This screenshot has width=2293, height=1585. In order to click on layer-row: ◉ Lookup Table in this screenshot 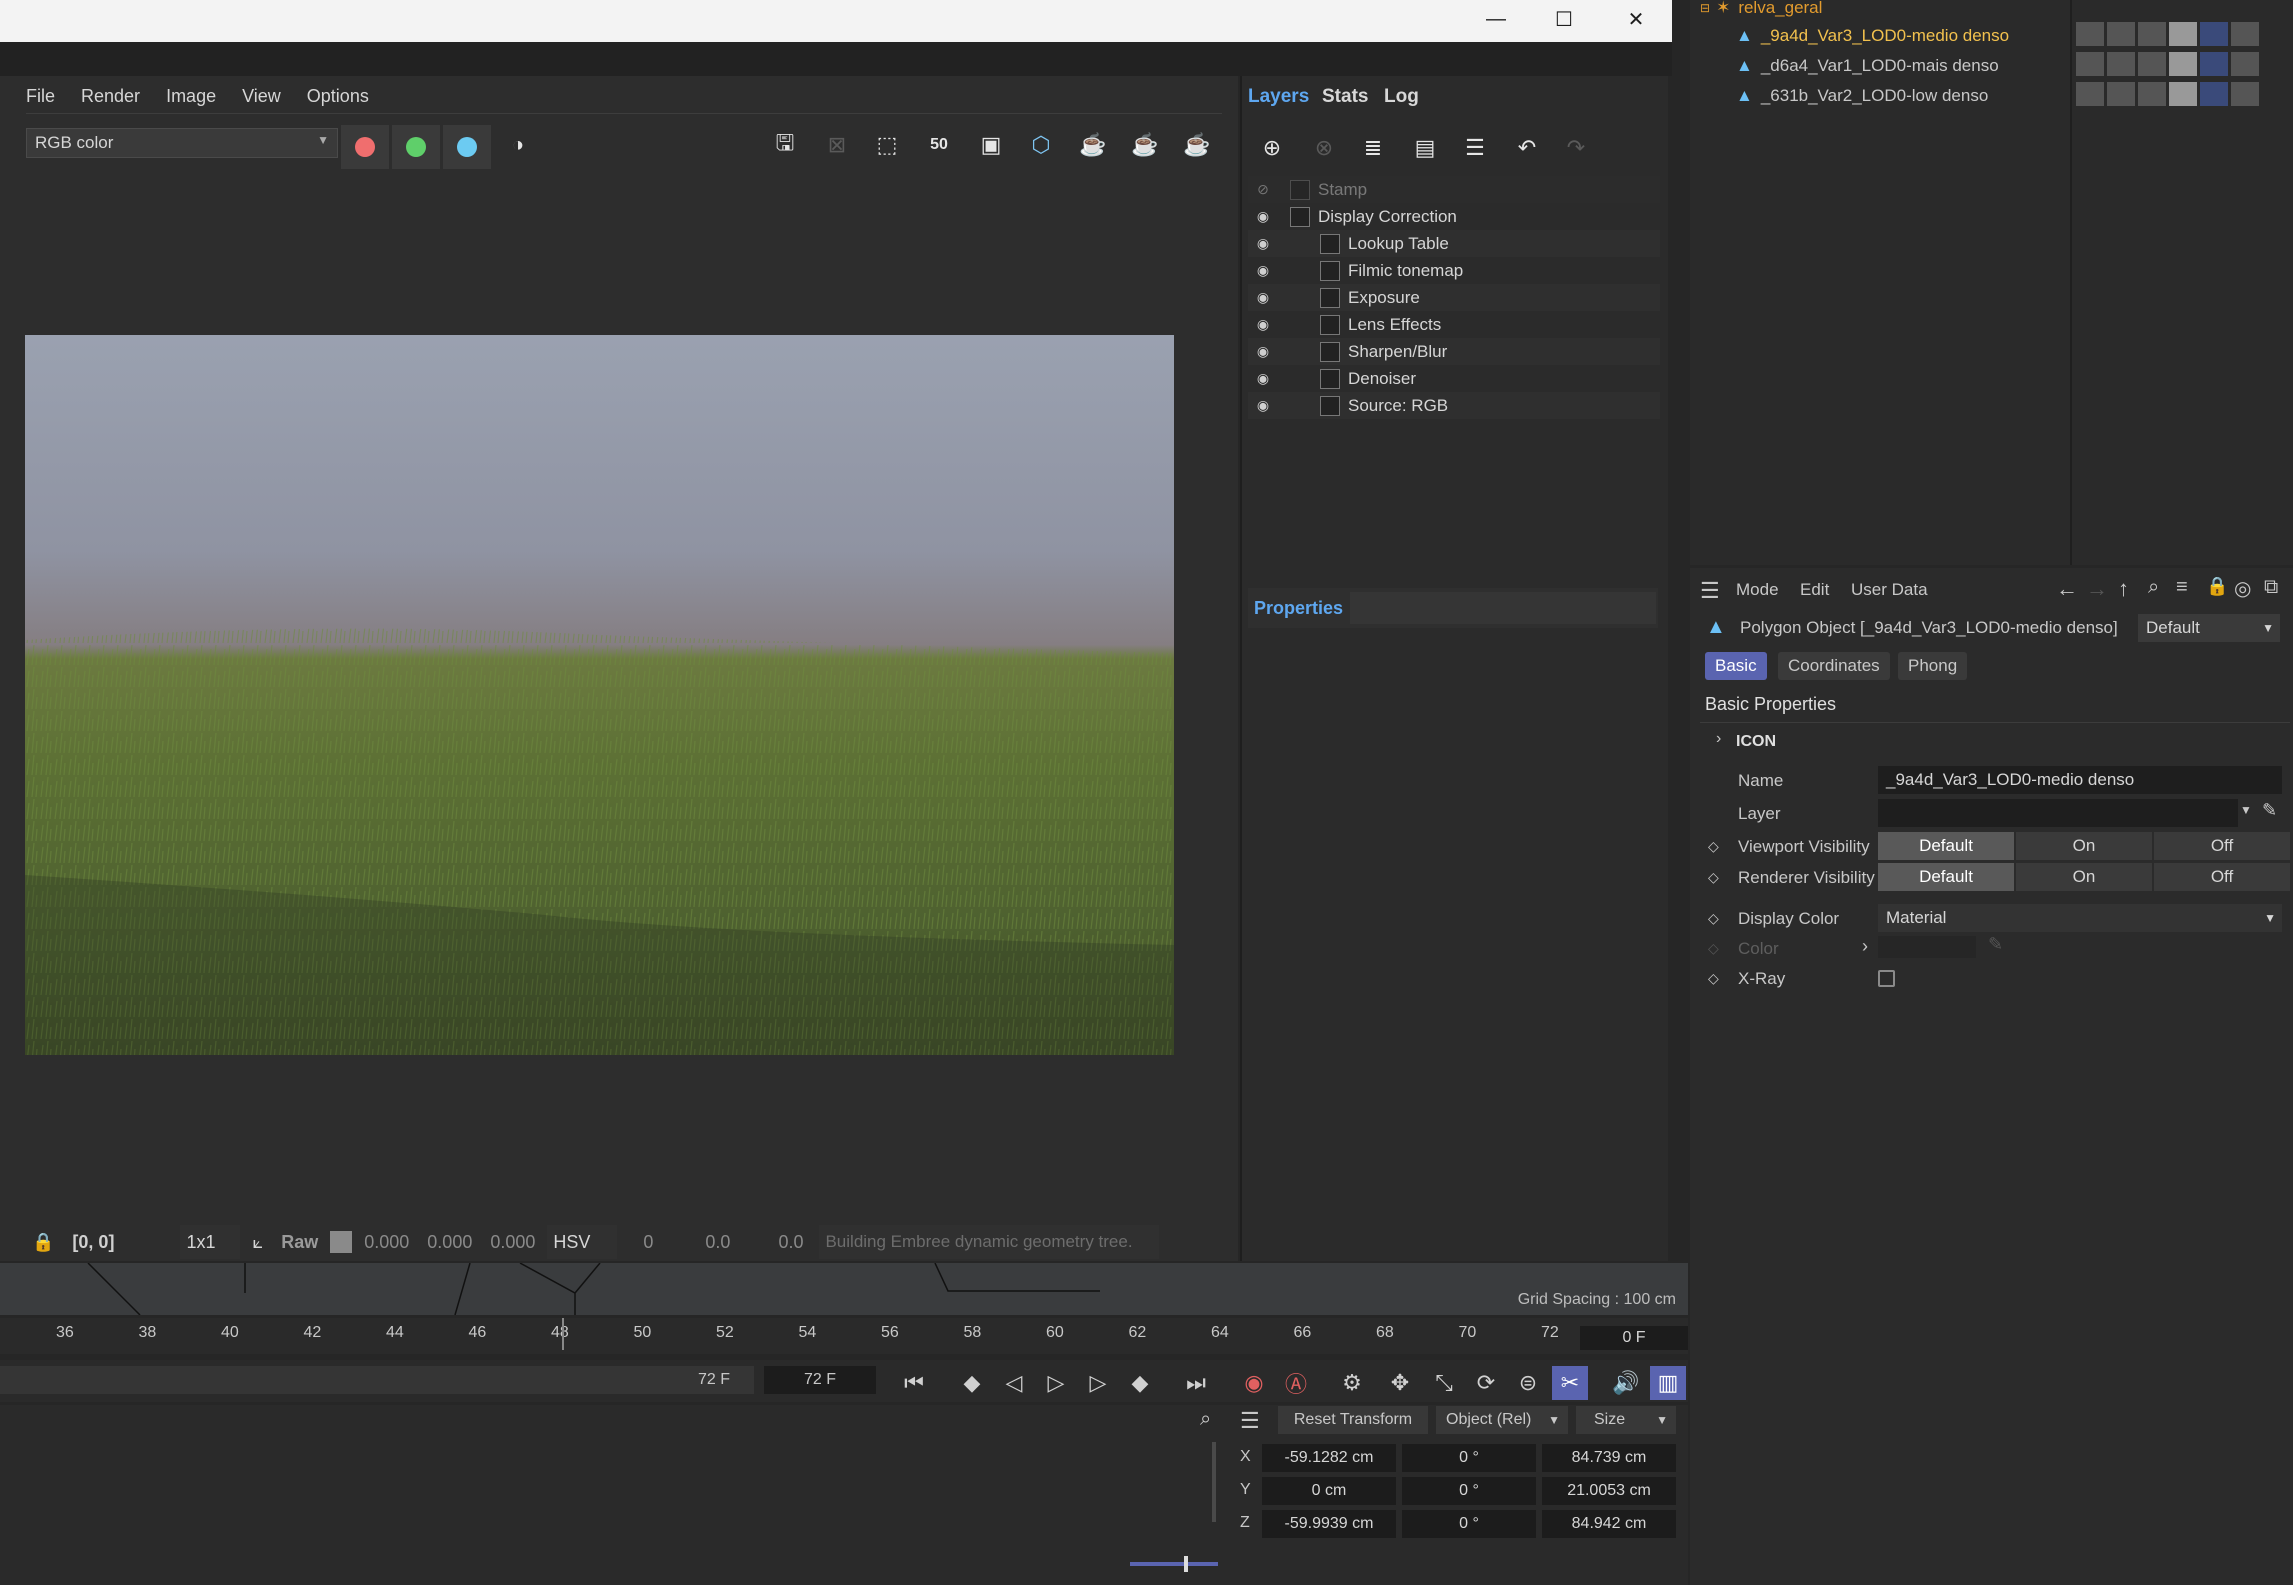, I will do `click(1454, 243)`.